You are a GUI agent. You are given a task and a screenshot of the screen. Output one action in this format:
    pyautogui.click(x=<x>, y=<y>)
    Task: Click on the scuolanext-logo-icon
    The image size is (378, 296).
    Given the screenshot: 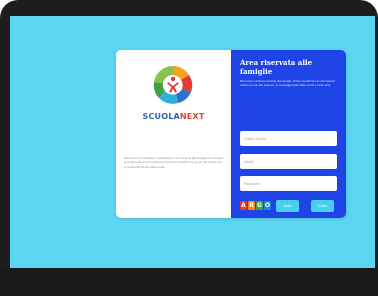 What is the action you would take?
    pyautogui.click(x=173, y=85)
    